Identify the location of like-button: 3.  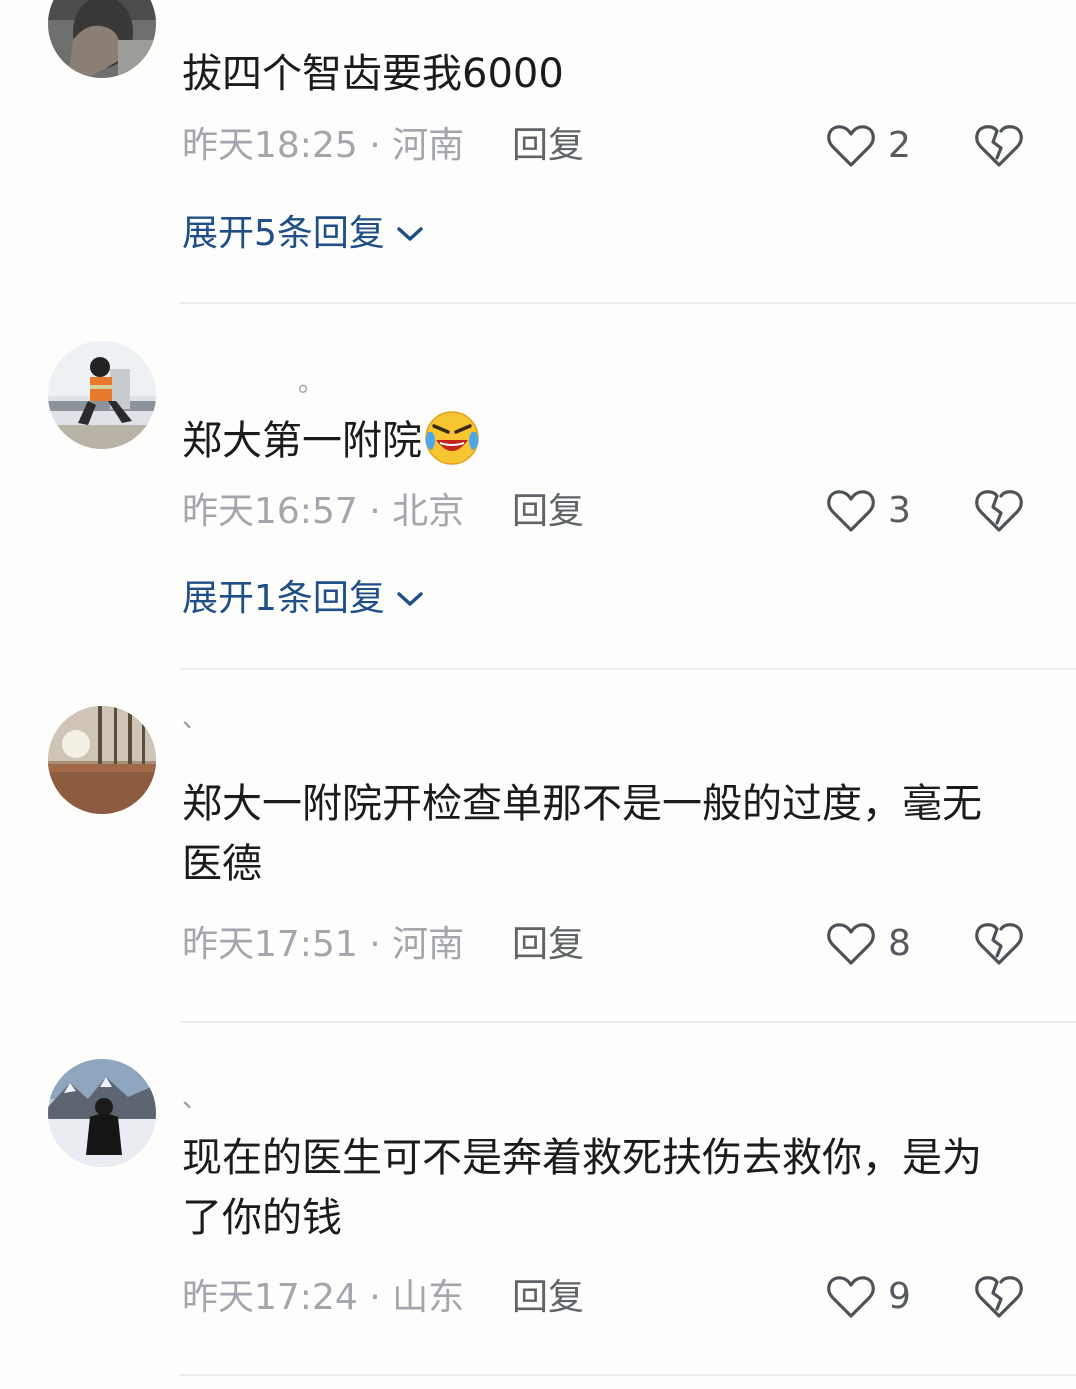
(868, 511).